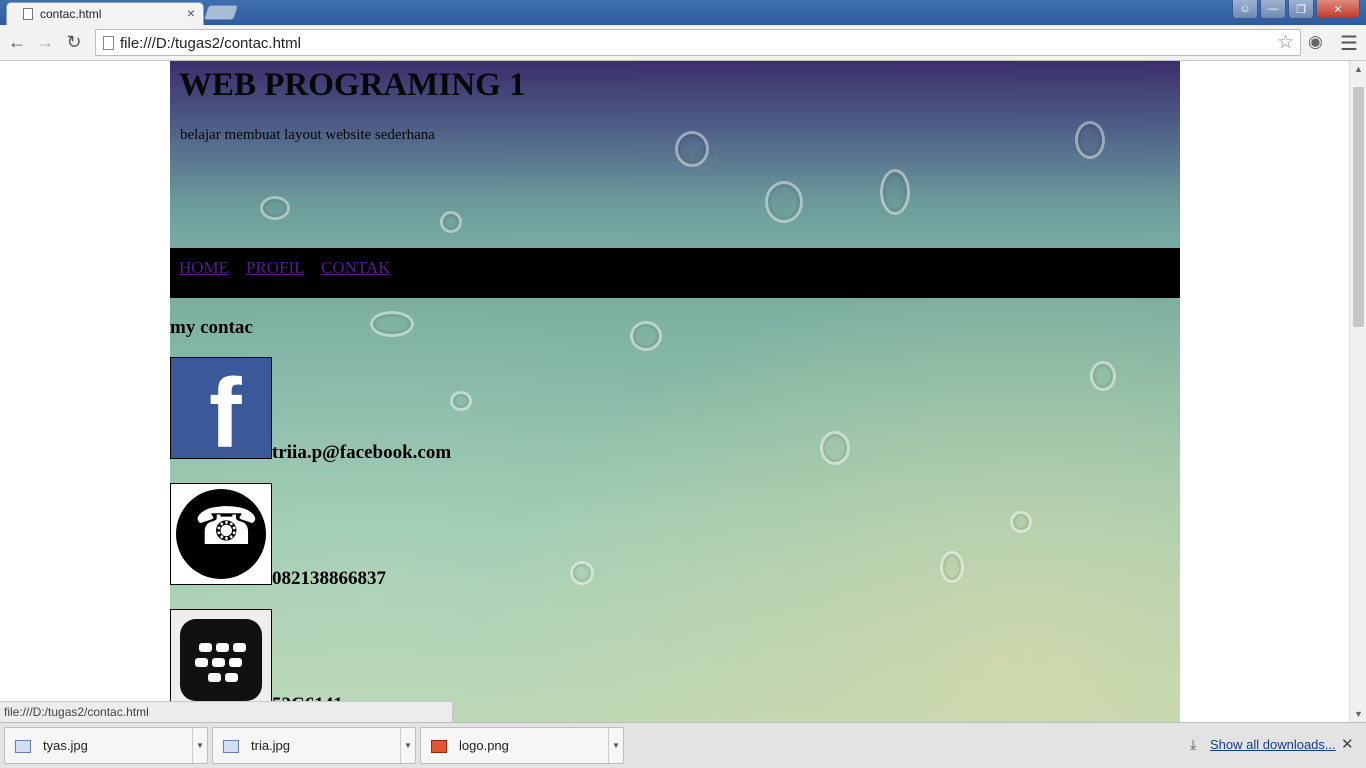  Describe the element at coordinates (1358, 207) in the screenshot. I see `scrollbar-thumb` at that location.